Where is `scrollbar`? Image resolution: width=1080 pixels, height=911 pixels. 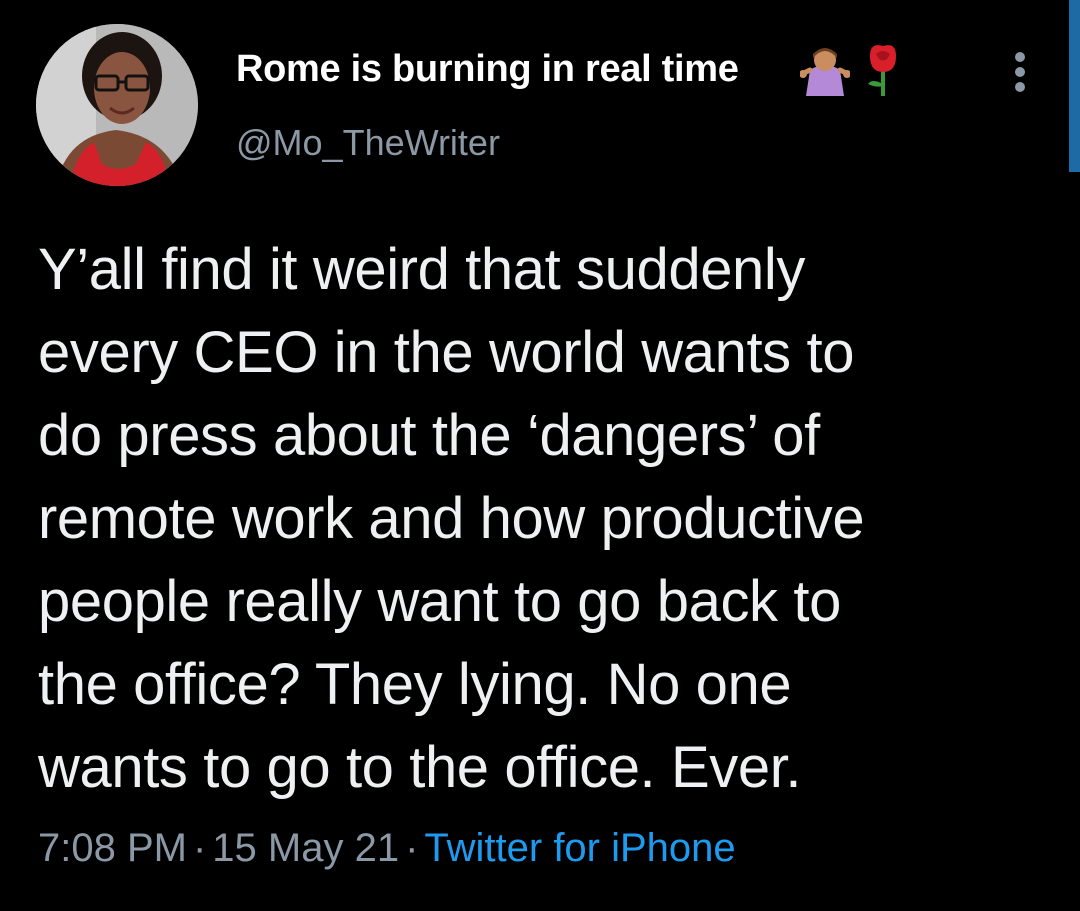 scrollbar is located at coordinates (1074, 86).